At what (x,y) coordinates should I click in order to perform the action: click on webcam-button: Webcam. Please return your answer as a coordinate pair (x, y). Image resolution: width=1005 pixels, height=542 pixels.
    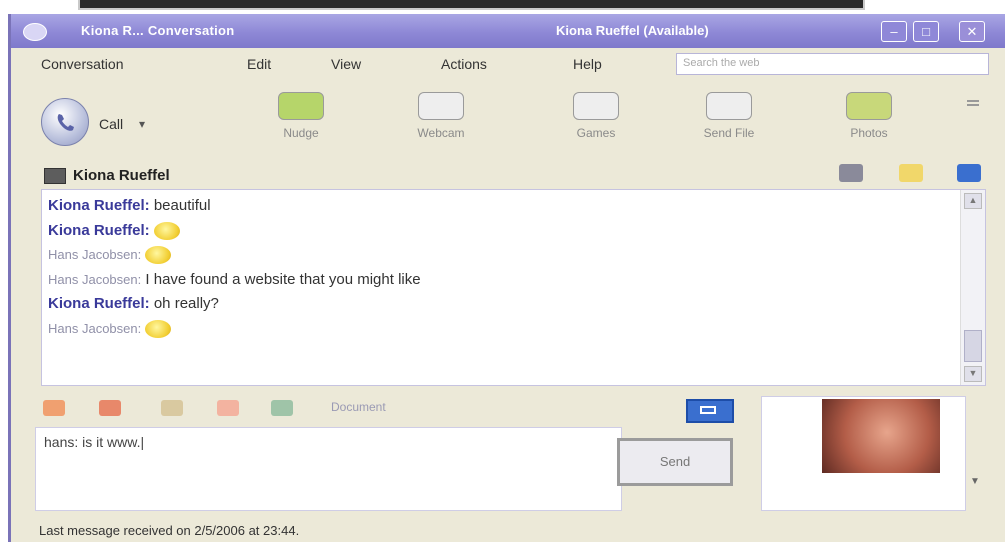
    Looking at the image, I should click on (441, 116).